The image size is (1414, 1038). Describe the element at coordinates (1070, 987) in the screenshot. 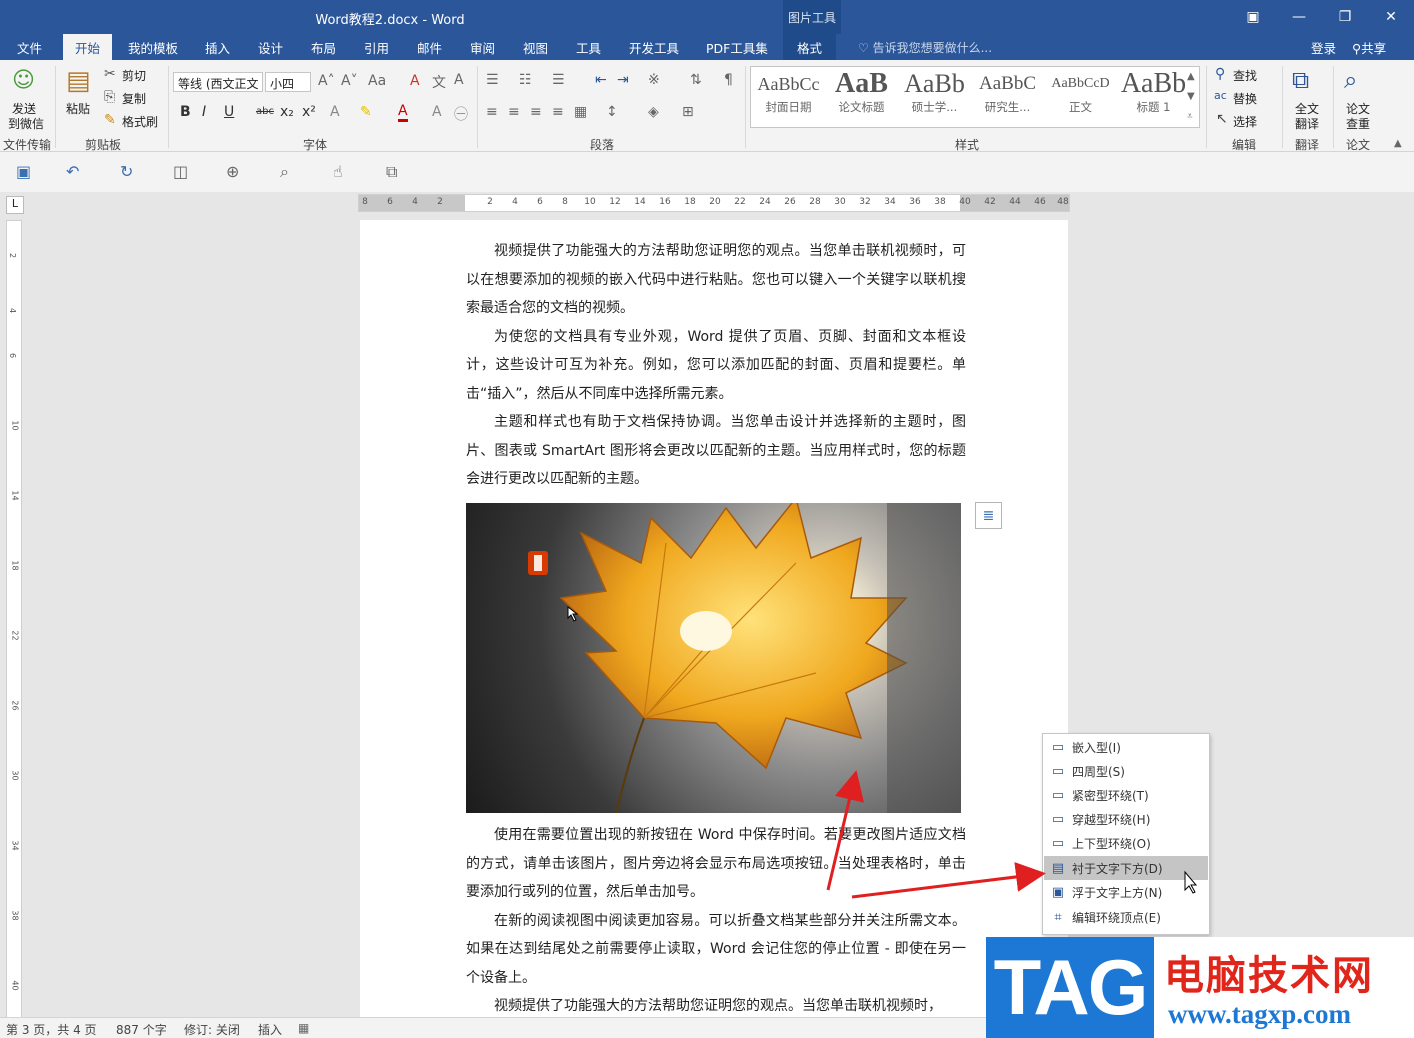

I see `watermark-logo: TAG` at that location.